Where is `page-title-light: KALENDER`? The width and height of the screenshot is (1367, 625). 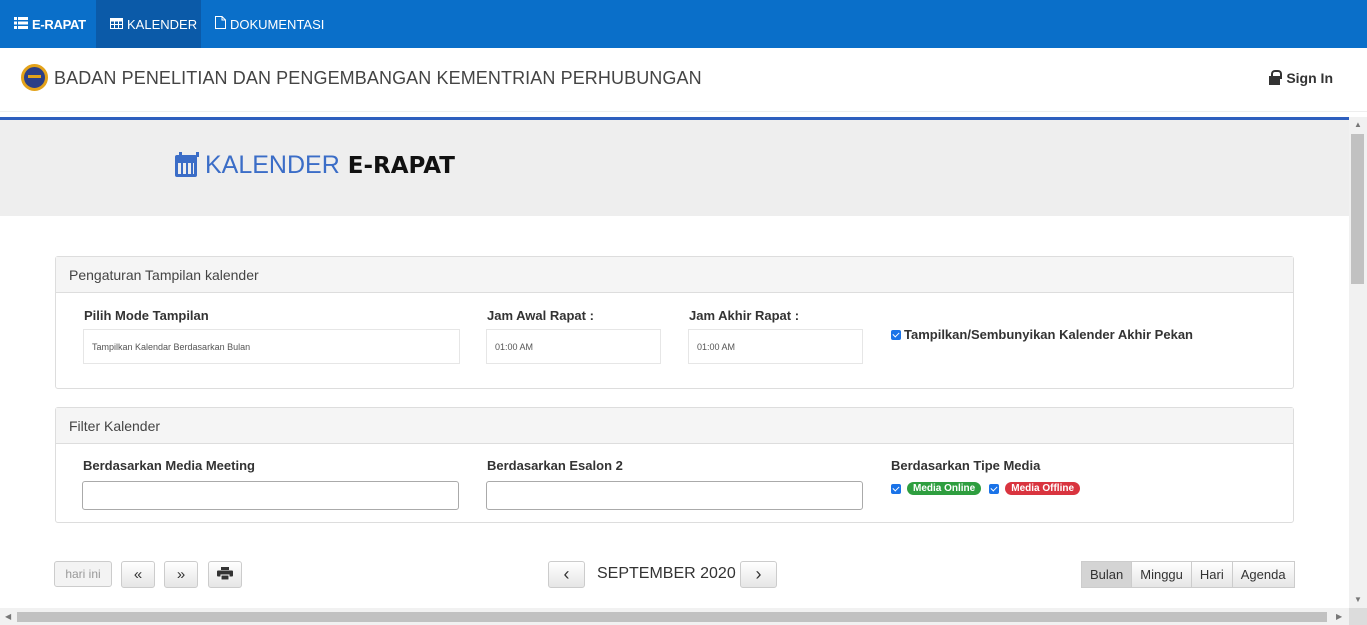
page-title-light: KALENDER is located at coordinates (272, 165).